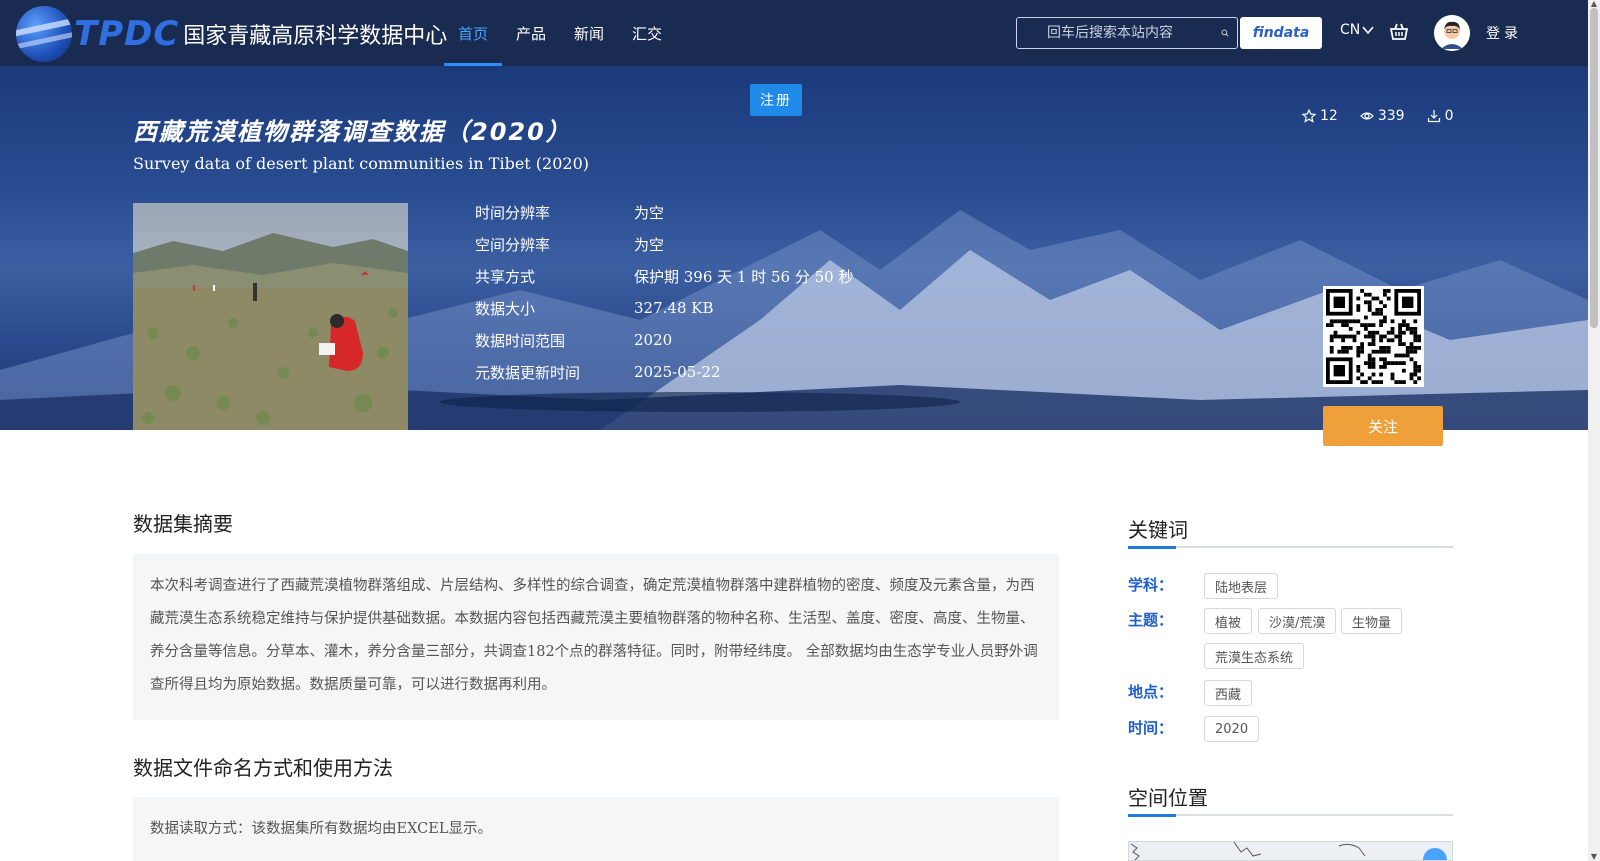  I want to click on star-count-value: 12, so click(1329, 116).